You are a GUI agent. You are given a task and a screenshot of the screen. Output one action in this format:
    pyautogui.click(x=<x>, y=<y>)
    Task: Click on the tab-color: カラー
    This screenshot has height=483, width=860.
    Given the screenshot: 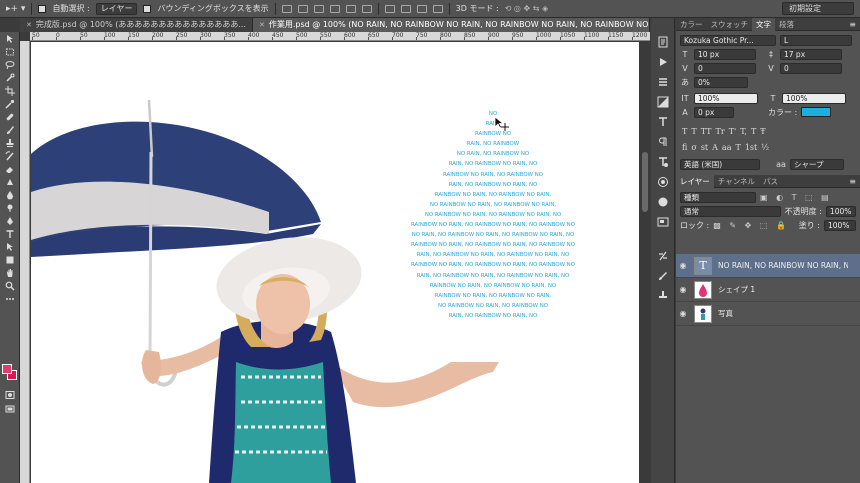 What is the action you would take?
    pyautogui.click(x=691, y=24)
    